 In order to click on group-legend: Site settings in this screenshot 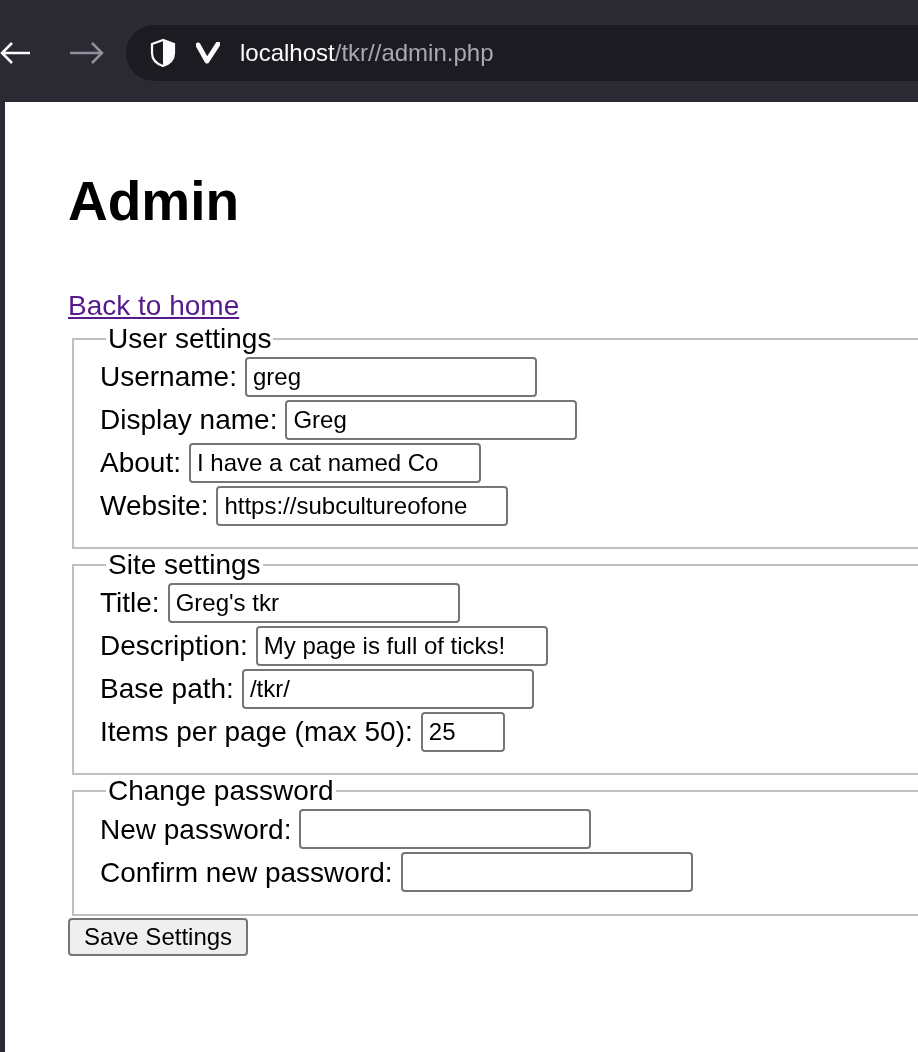, I will do `click(184, 565)`.